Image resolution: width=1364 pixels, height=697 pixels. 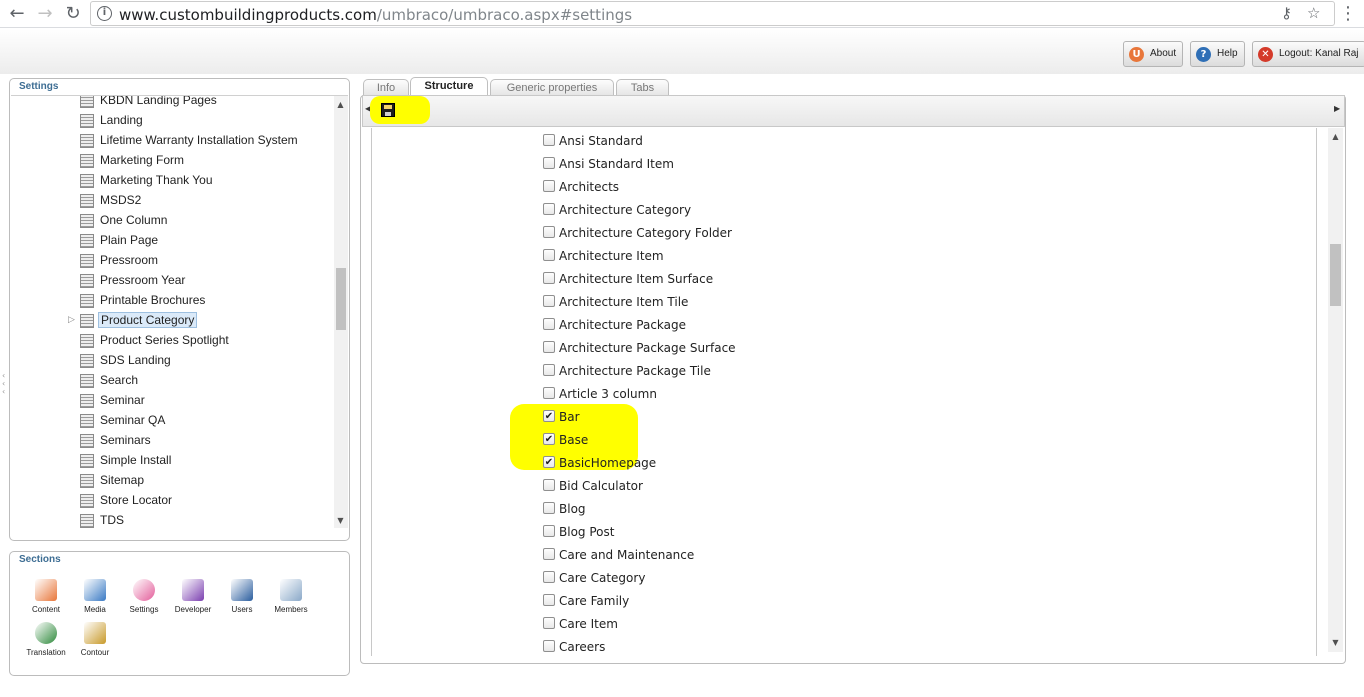 What do you see at coordinates (400, 110) in the screenshot?
I see `save-highlight` at bounding box center [400, 110].